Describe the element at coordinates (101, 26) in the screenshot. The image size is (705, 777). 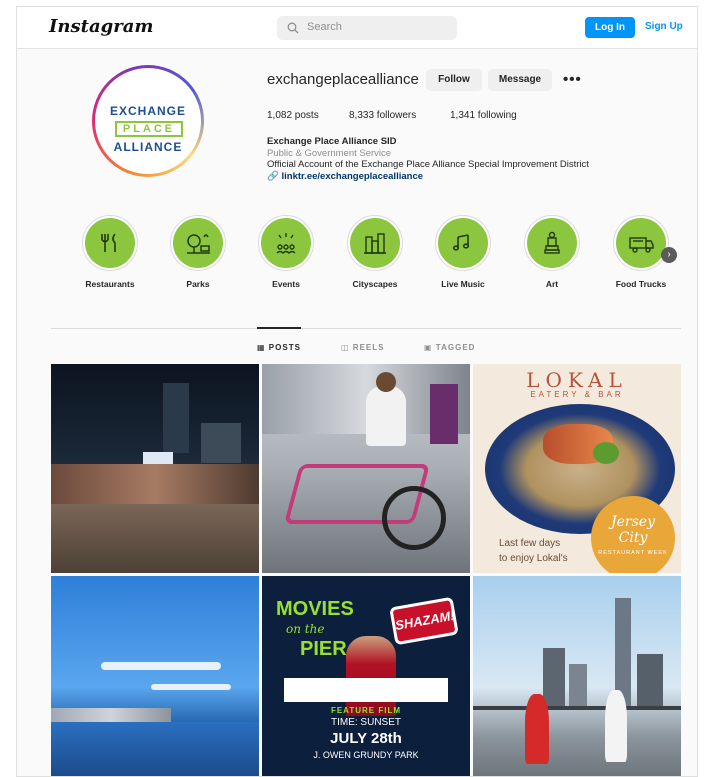
I see `instagram-logo: Instagram` at that location.